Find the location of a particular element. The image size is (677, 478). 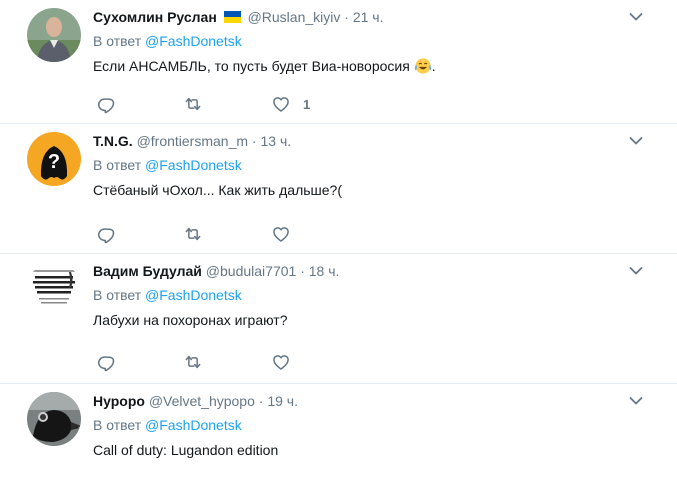

display-name: T.N.G. is located at coordinates (113, 141).